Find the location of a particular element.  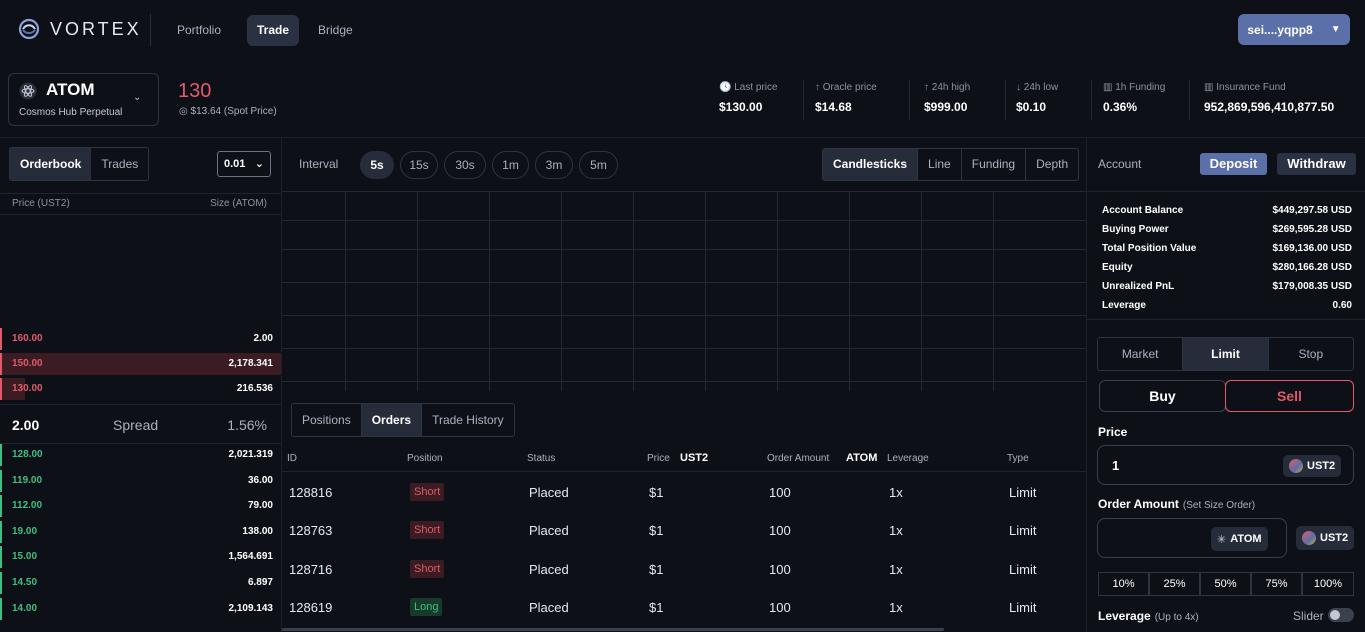

interval-3m: 3m is located at coordinates (554, 165).